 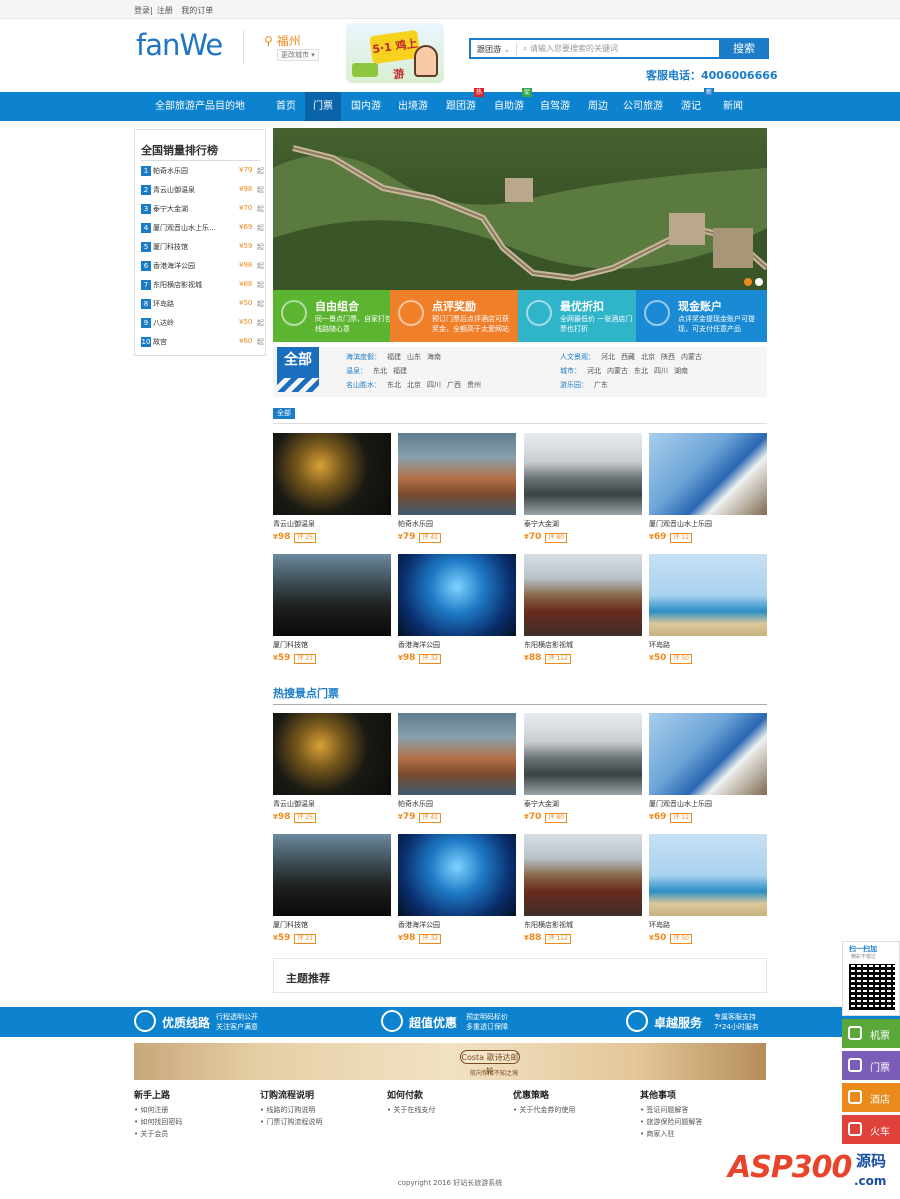 I want to click on float-button: 火车, so click(x=871, y=1129).